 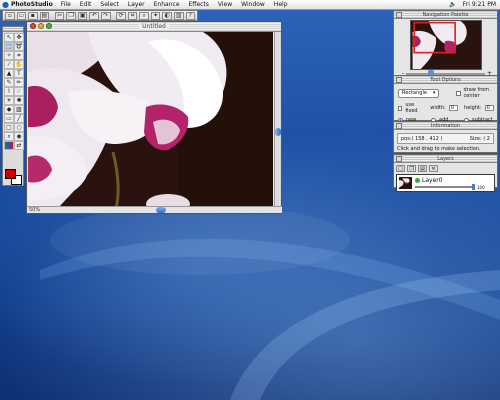 What do you see at coordinates (9, 136) in the screenshot?
I see `zoom-tool-icon: ⌕` at bounding box center [9, 136].